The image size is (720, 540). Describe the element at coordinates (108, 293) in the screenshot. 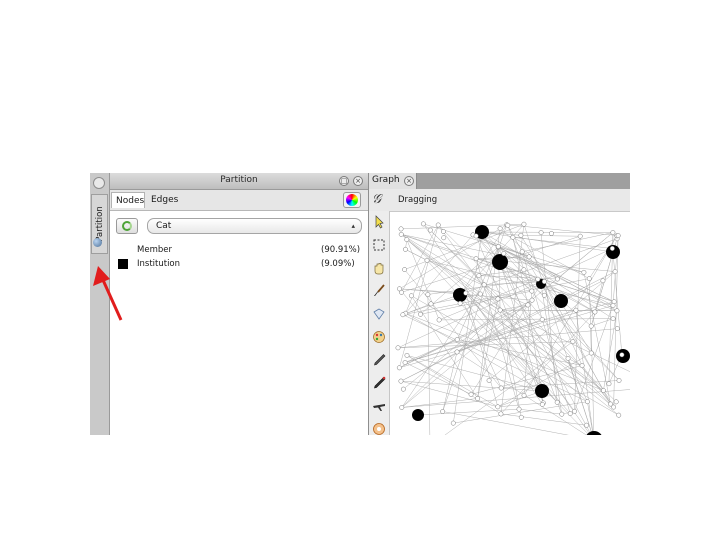

I see `annotation-arrow` at that location.